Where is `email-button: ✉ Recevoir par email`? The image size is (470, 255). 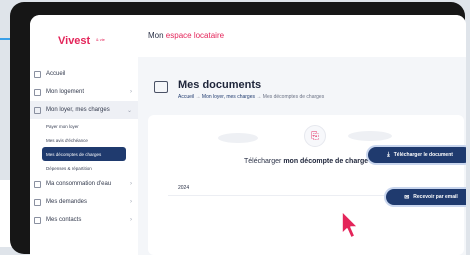
email-button: ✉ Recevoir par email is located at coordinates (426, 197).